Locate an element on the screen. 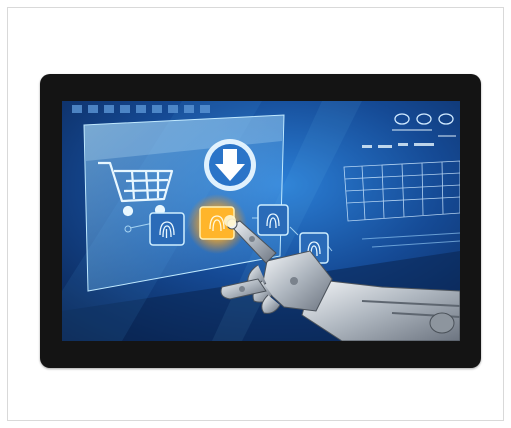 The image size is (511, 428). touch-point-glow is located at coordinates (230, 221).